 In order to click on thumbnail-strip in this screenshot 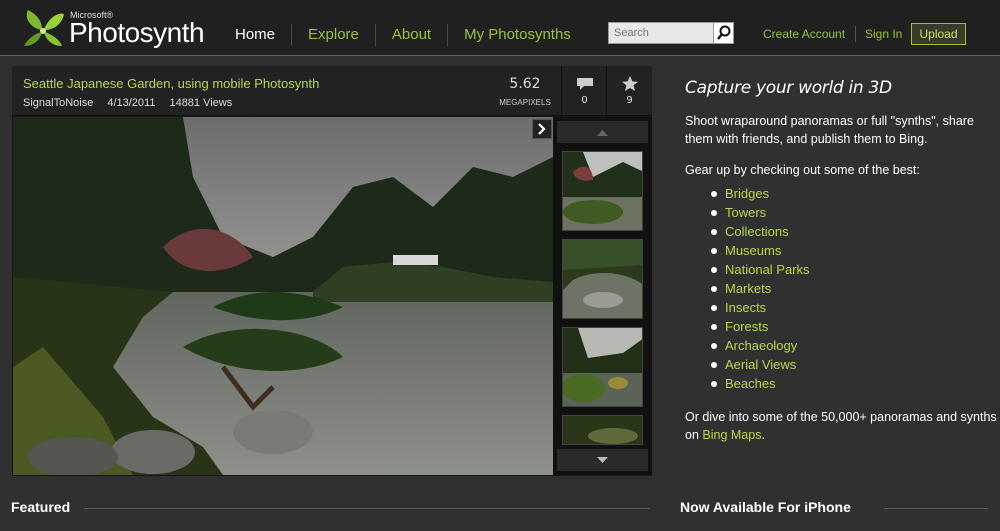, I will do `click(602, 296)`.